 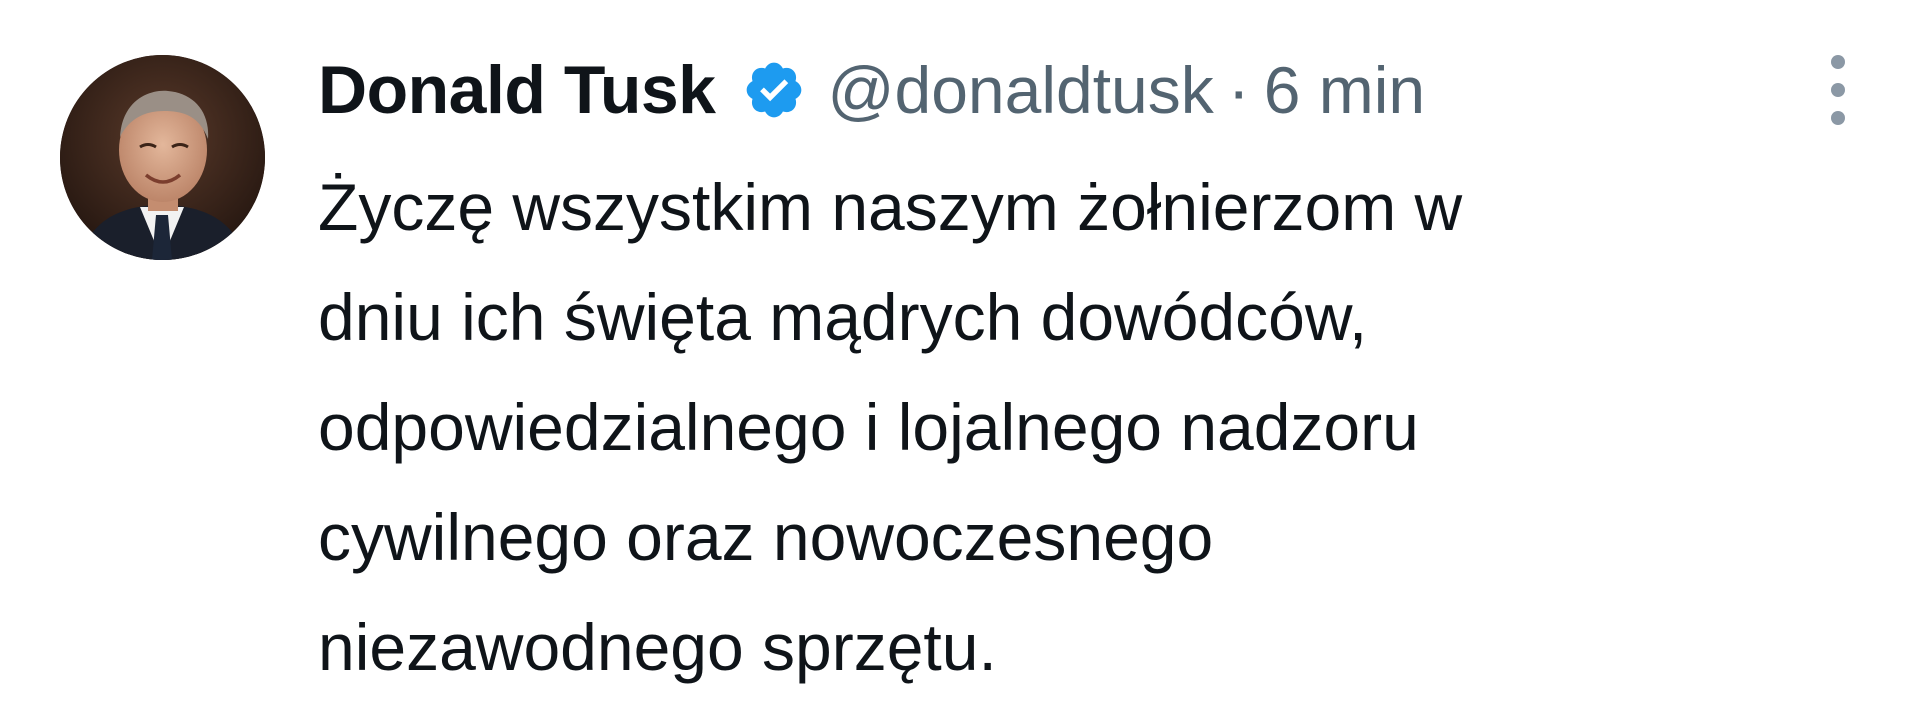 I want to click on tweet-text-line: Życzę wszystkim naszym żołnierzom w, so click(x=890, y=207).